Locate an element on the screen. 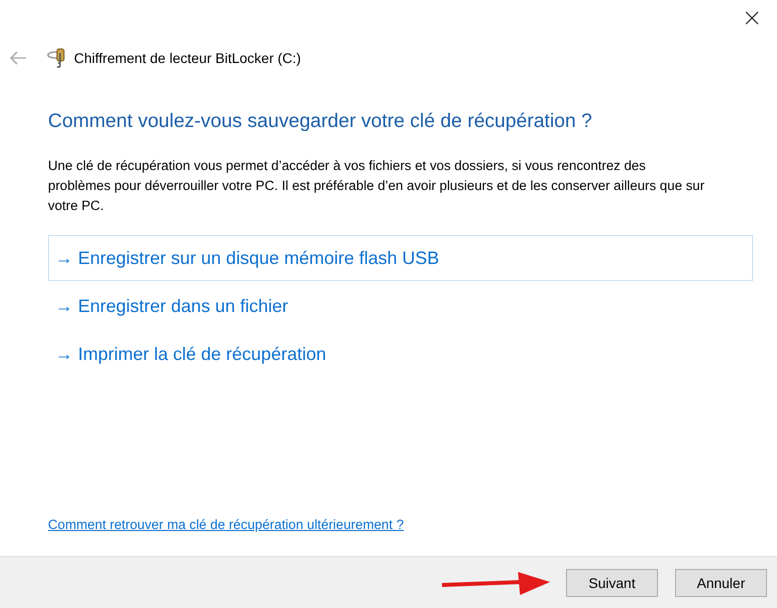  back-arrow-icon is located at coordinates (18, 58).